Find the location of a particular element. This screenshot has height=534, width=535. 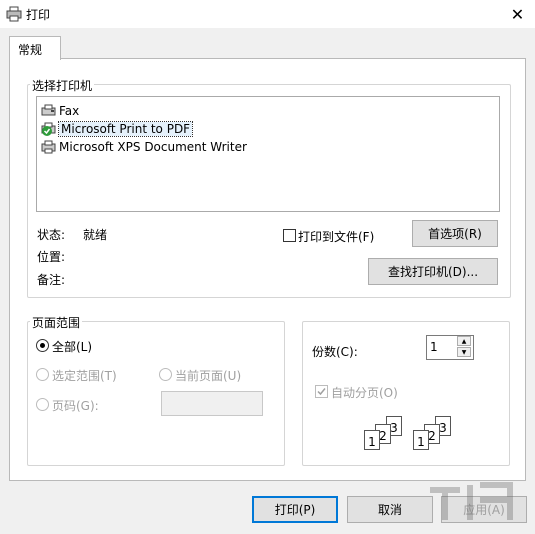

close-icon: ✕ is located at coordinates (517, 14).